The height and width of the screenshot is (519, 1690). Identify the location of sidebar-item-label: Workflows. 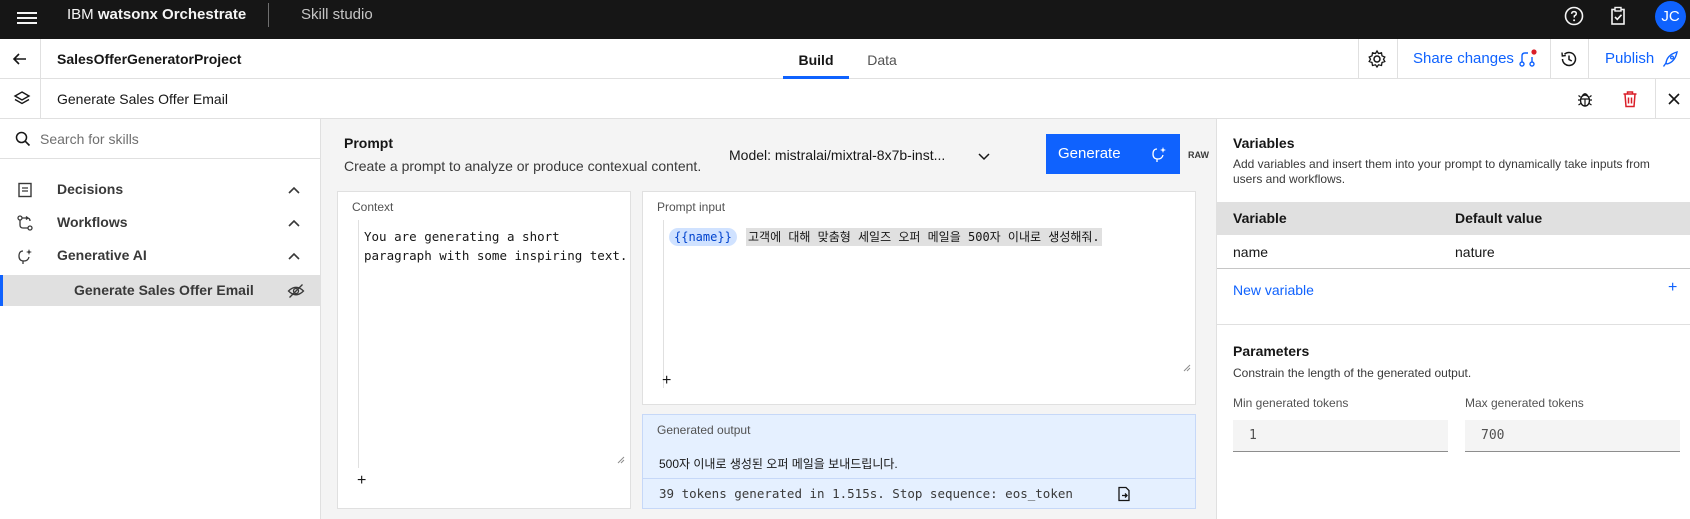
(92, 222).